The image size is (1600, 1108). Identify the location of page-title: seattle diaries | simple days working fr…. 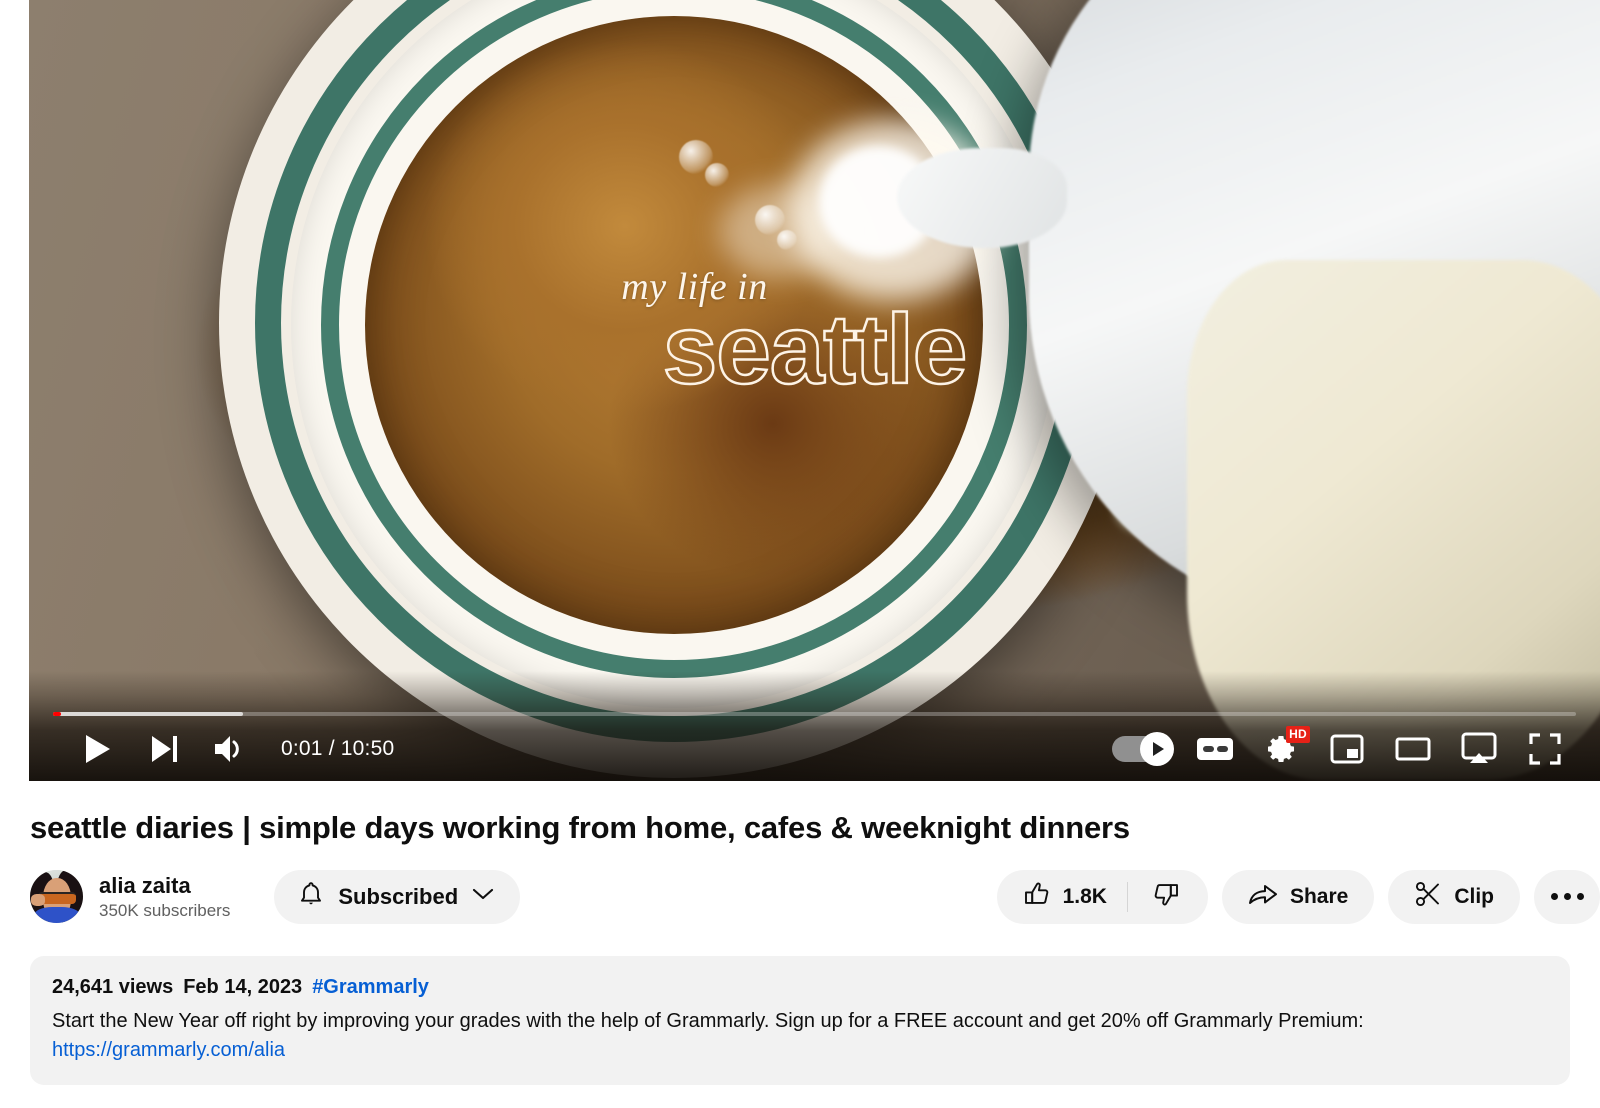
(580, 827).